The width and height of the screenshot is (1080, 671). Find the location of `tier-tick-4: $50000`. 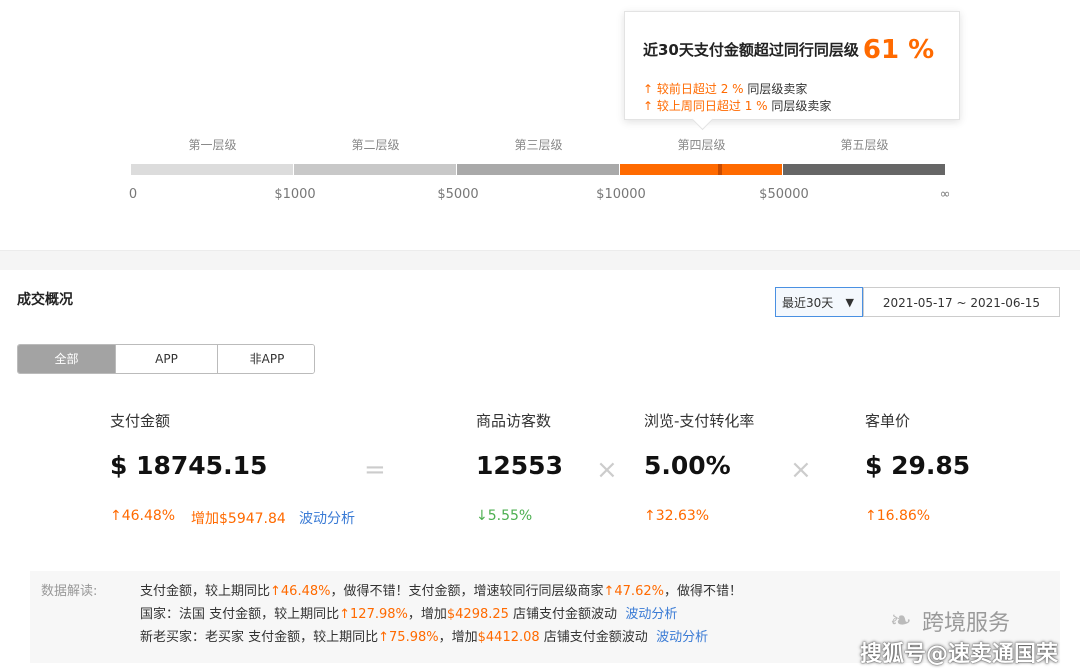

tier-tick-4: $50000 is located at coordinates (784, 194).